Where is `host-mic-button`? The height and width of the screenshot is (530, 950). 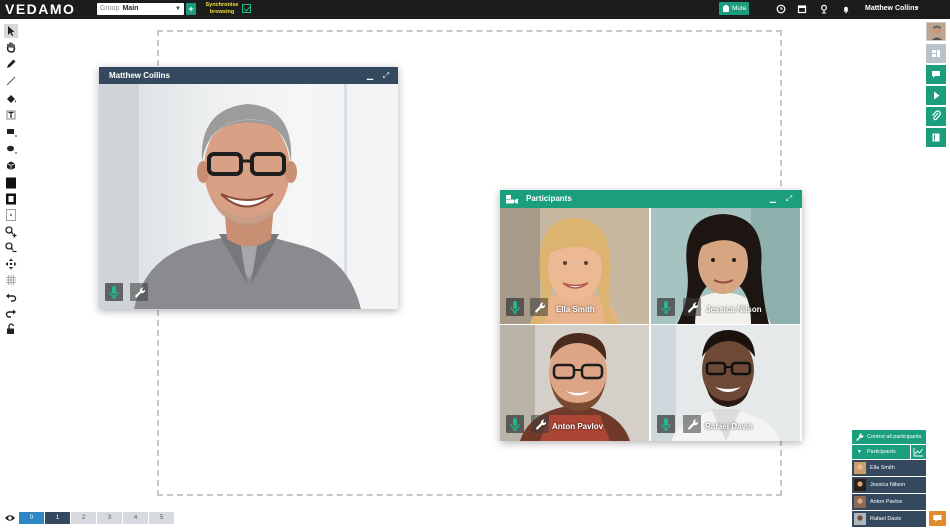
host-mic-button is located at coordinates (114, 292).